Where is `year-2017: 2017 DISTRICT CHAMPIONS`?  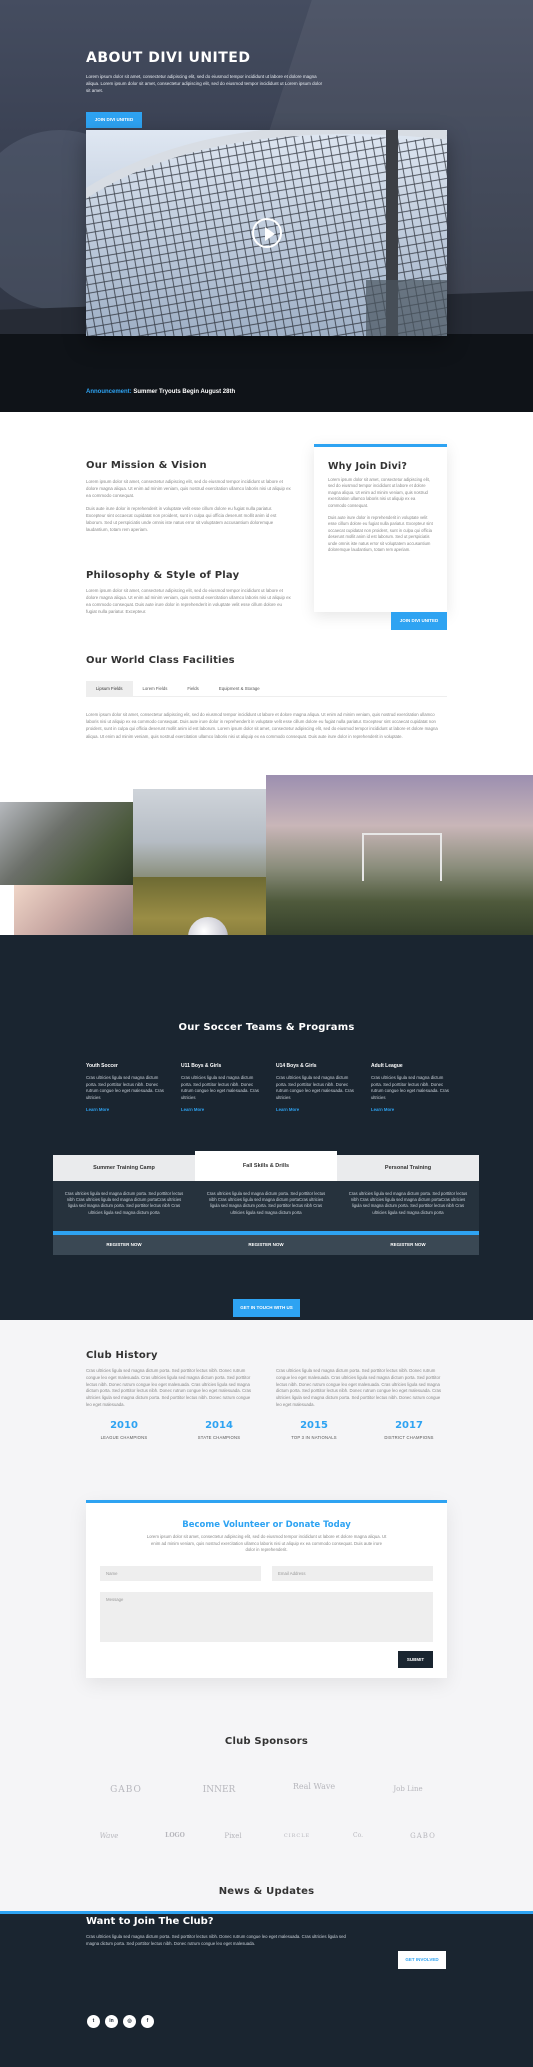
year-2017: 2017 DISTRICT CHAMPIONS is located at coordinates (409, 1430).